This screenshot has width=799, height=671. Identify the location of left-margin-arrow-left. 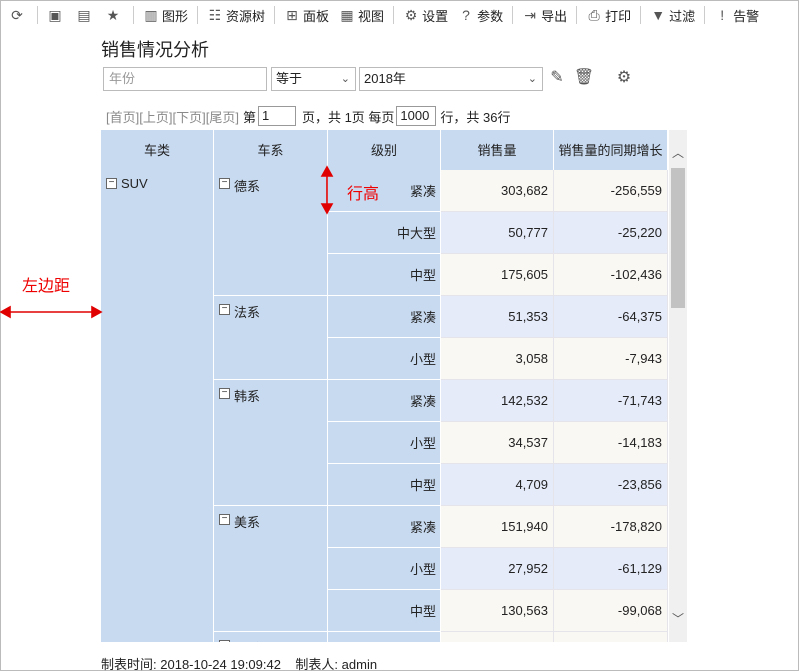
(5, 312).